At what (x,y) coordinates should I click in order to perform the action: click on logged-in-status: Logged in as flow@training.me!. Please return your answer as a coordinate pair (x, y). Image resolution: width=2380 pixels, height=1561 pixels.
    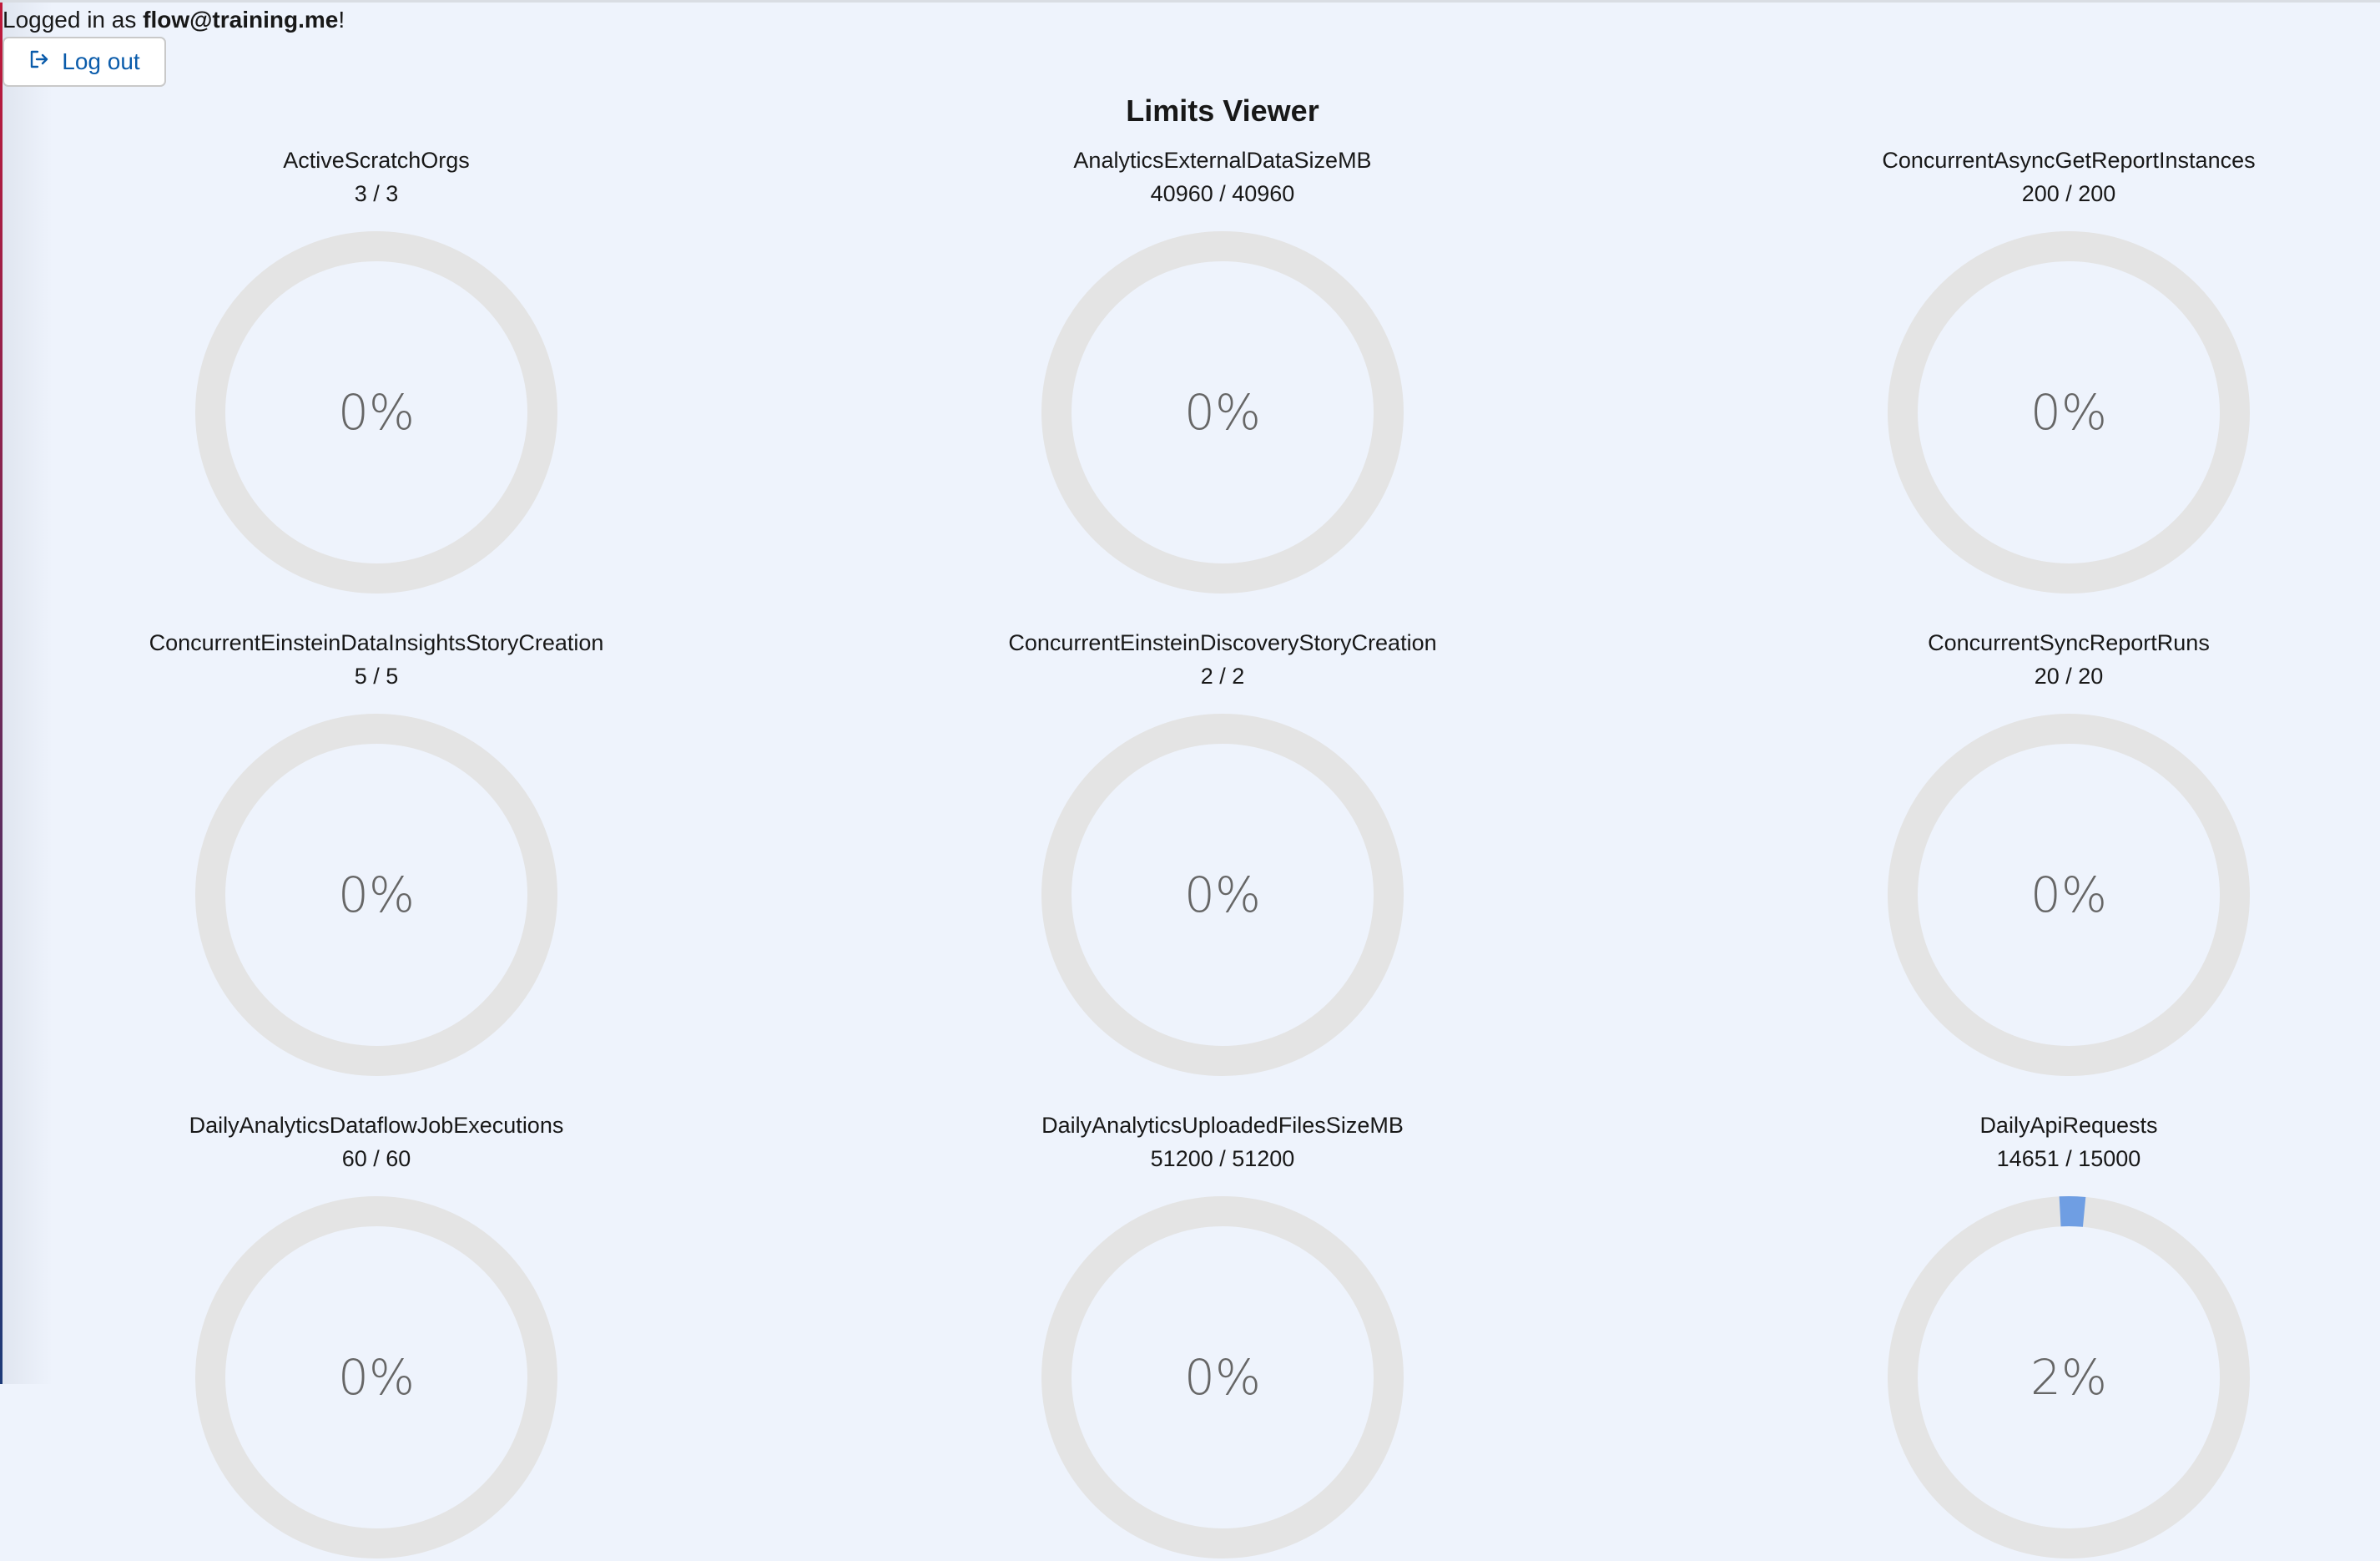
    Looking at the image, I should click on (174, 20).